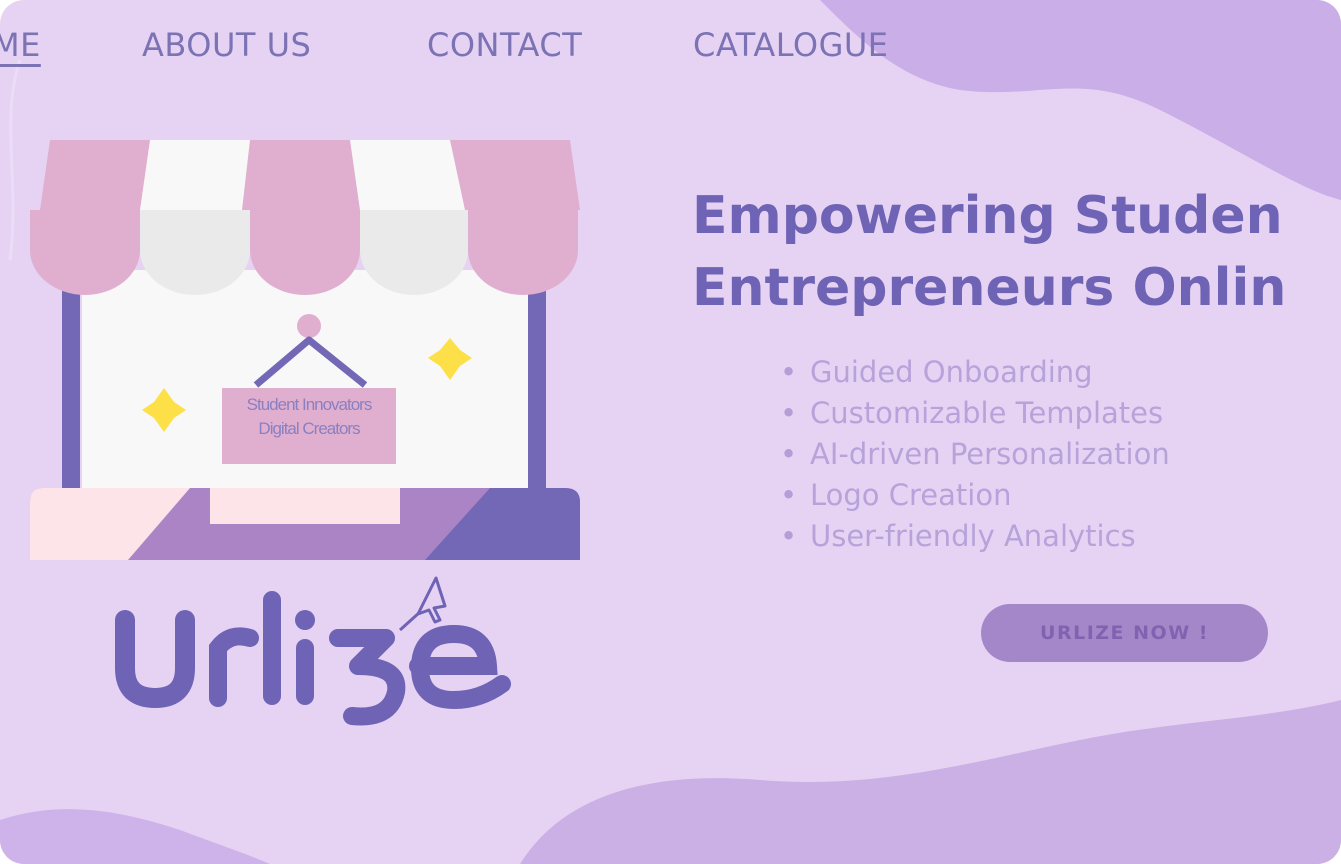  Describe the element at coordinates (1124, 633) in the screenshot. I see `urlize-now-button: URLIZE NOW !` at that location.